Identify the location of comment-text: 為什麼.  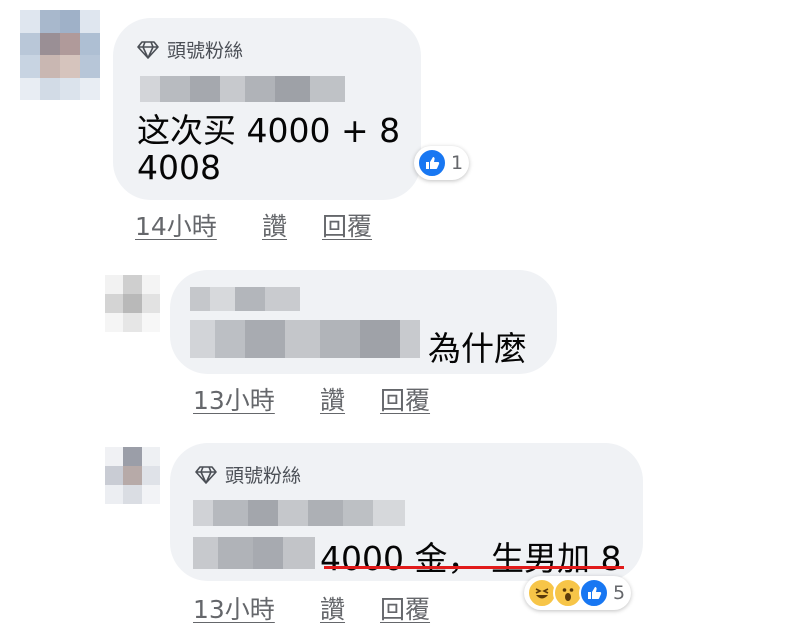
(477, 348).